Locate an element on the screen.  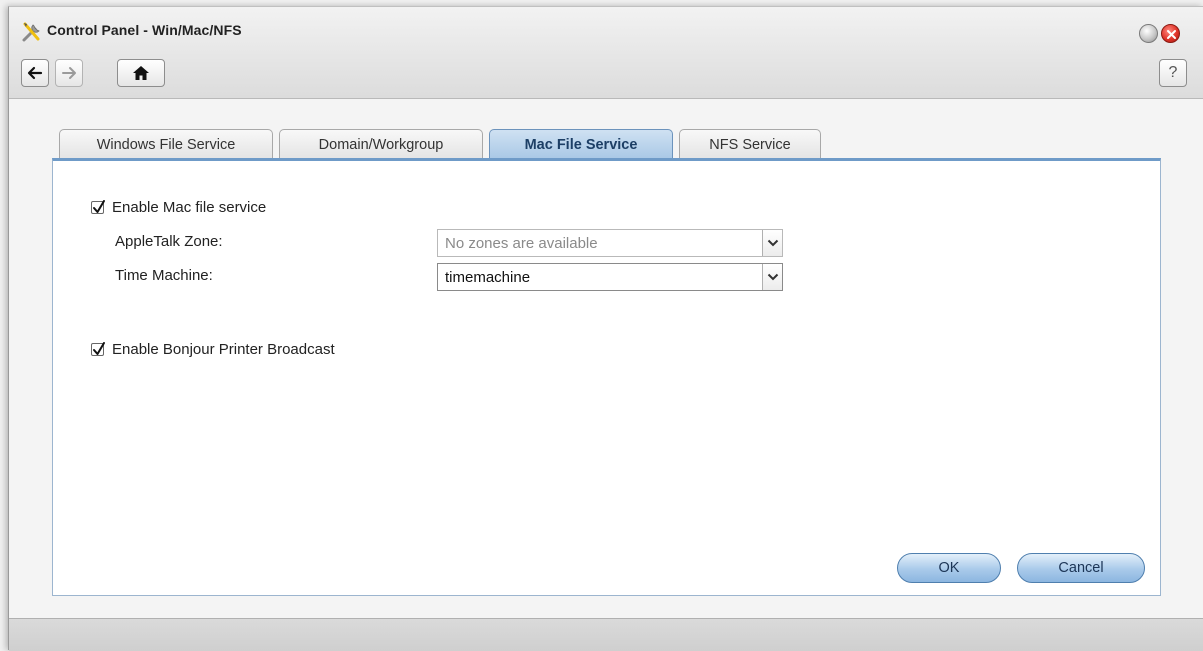
enable-mac-file-service-label: Enable Mac file service is located at coordinates (189, 207).